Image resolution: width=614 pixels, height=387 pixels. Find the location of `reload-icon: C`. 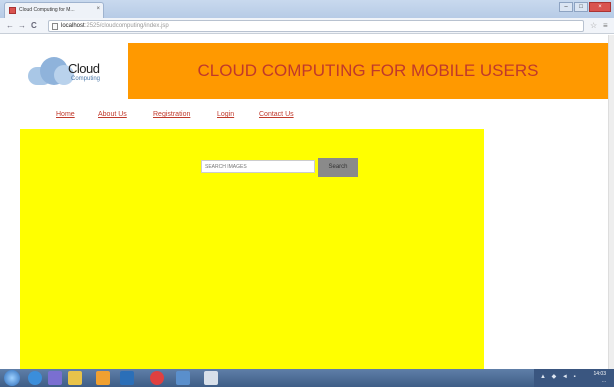

reload-icon: C is located at coordinates (34, 26).